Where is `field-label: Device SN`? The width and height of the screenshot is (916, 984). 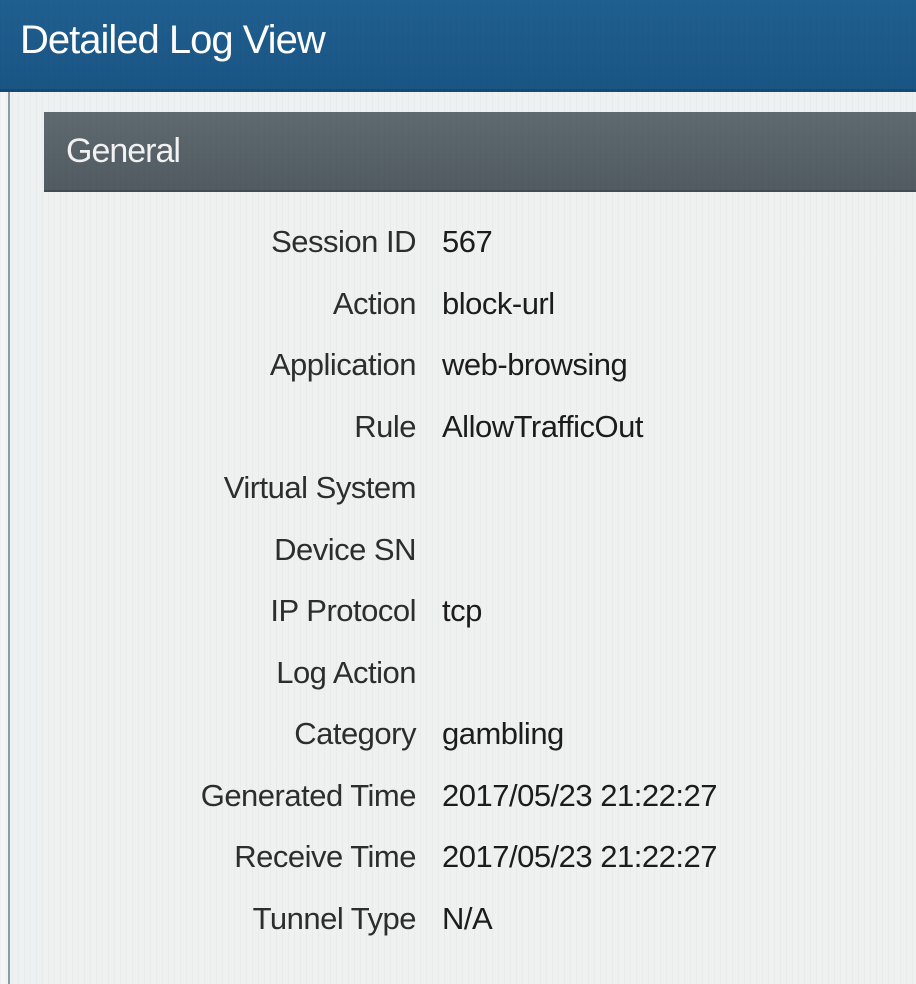 field-label: Device SN is located at coordinates (345, 549).